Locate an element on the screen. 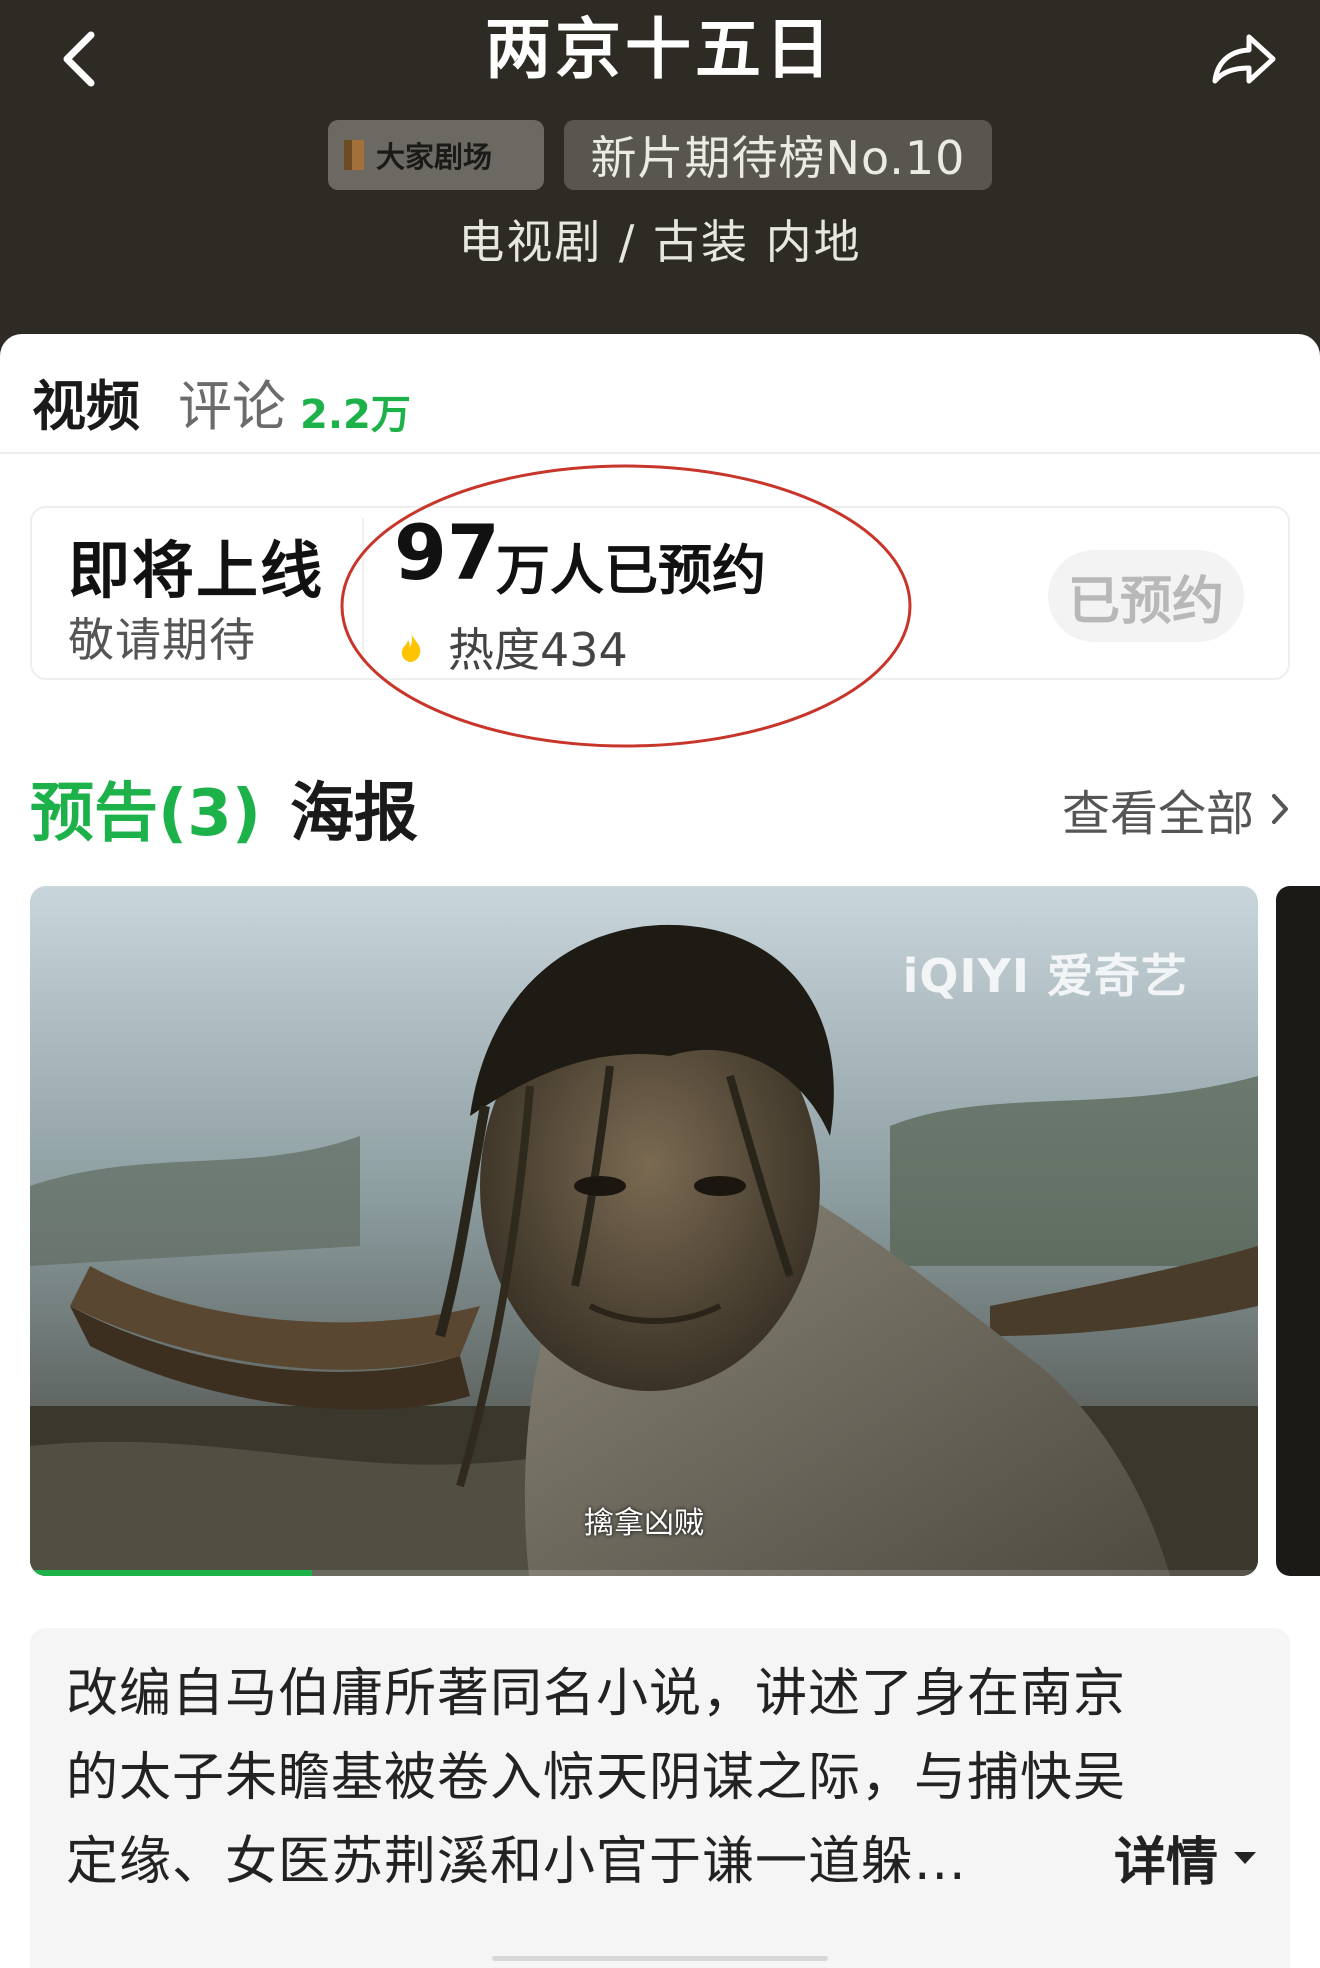  flame-icon is located at coordinates (411, 647).